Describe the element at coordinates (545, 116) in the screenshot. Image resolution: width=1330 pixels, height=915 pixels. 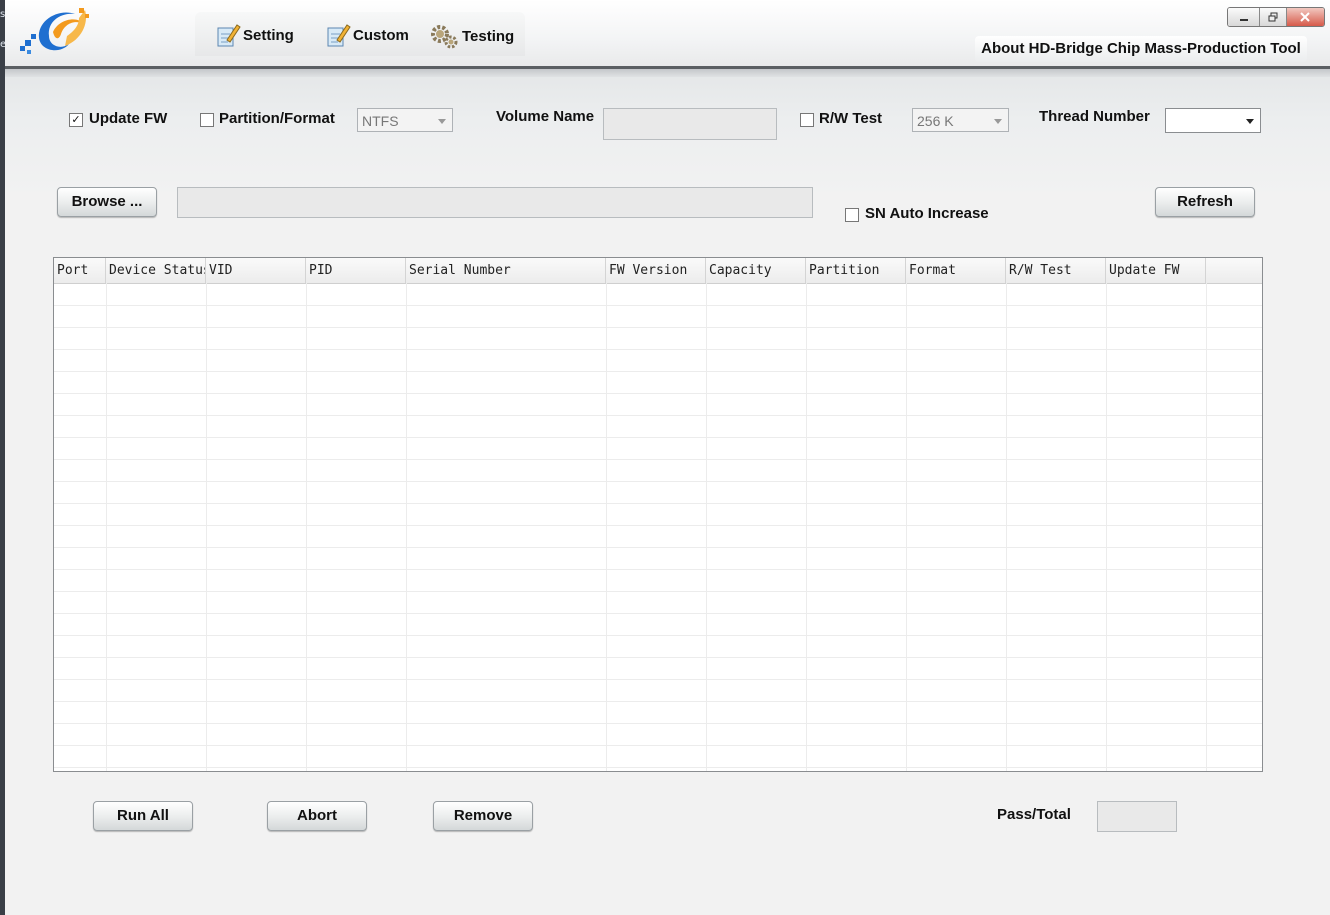
I see `volume-name-label: Volume Name` at that location.